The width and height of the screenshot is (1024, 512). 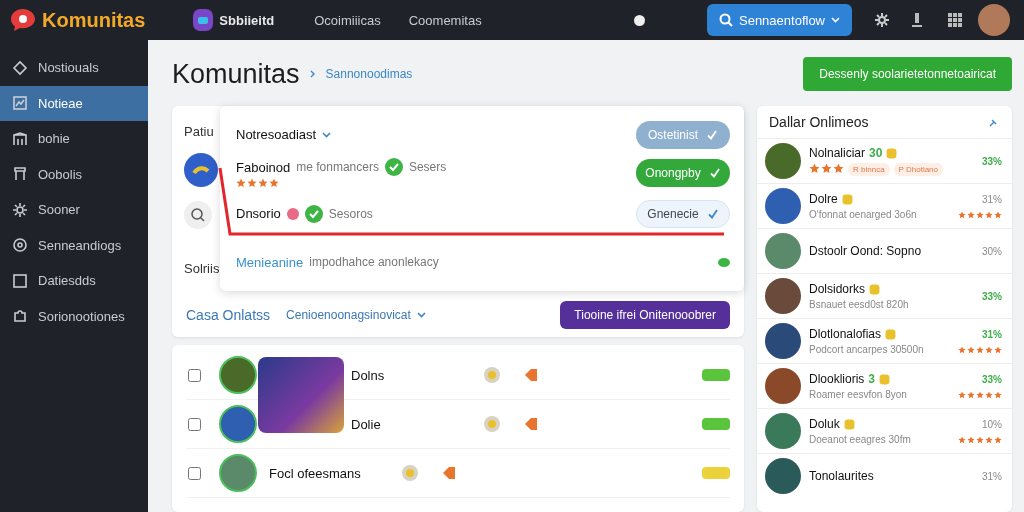 What do you see at coordinates (20, 174) in the screenshot?
I see `door-icon` at bounding box center [20, 174].